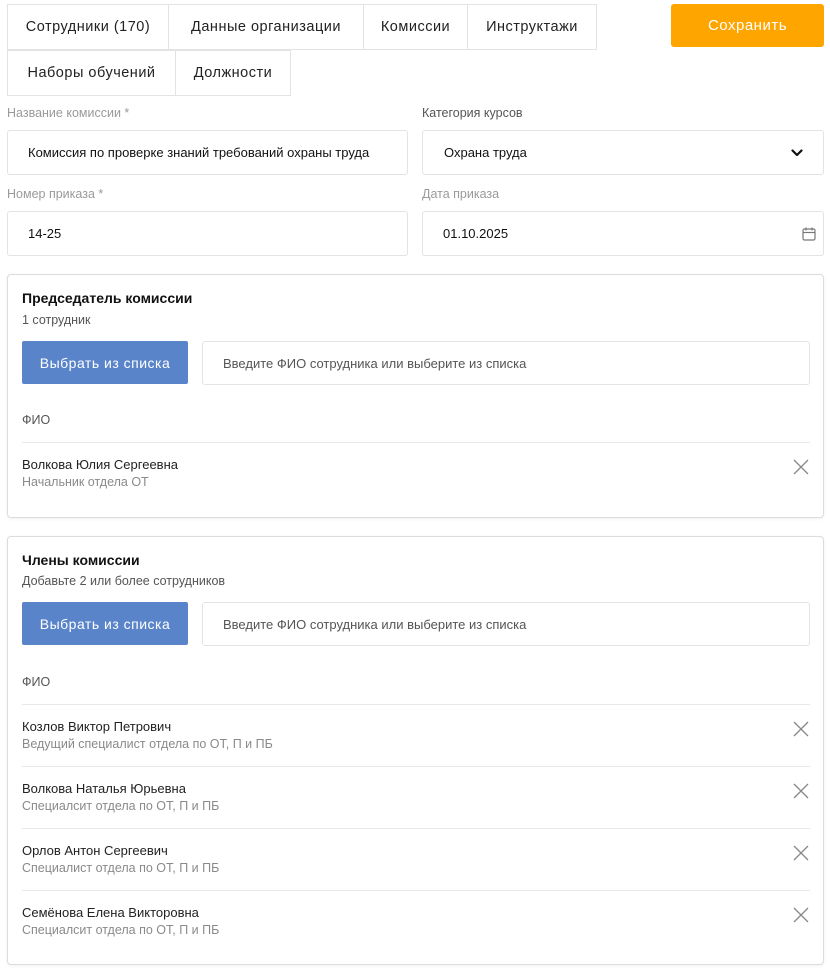 Image resolution: width=830 pixels, height=972 pixels. Describe the element at coordinates (56, 320) in the screenshot. I see `chairman-count: 1 сотрудник` at that location.